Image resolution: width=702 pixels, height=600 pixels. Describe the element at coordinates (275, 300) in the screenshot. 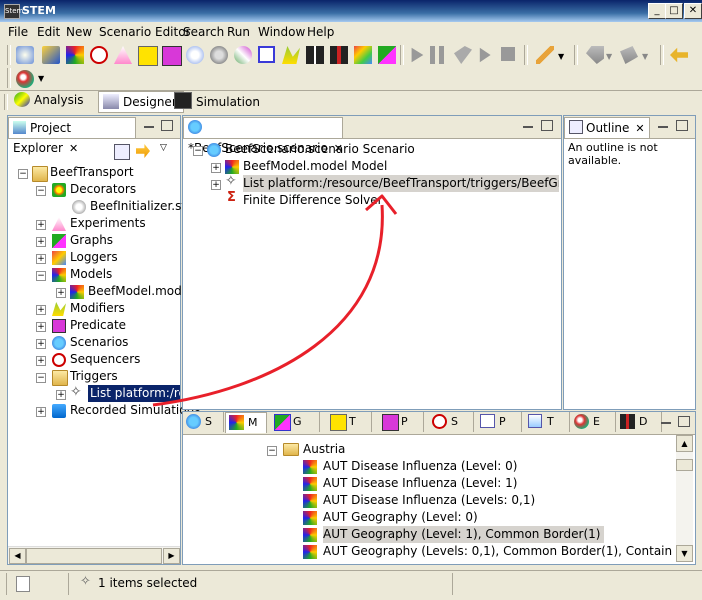

I see `annotation-arrow` at that location.